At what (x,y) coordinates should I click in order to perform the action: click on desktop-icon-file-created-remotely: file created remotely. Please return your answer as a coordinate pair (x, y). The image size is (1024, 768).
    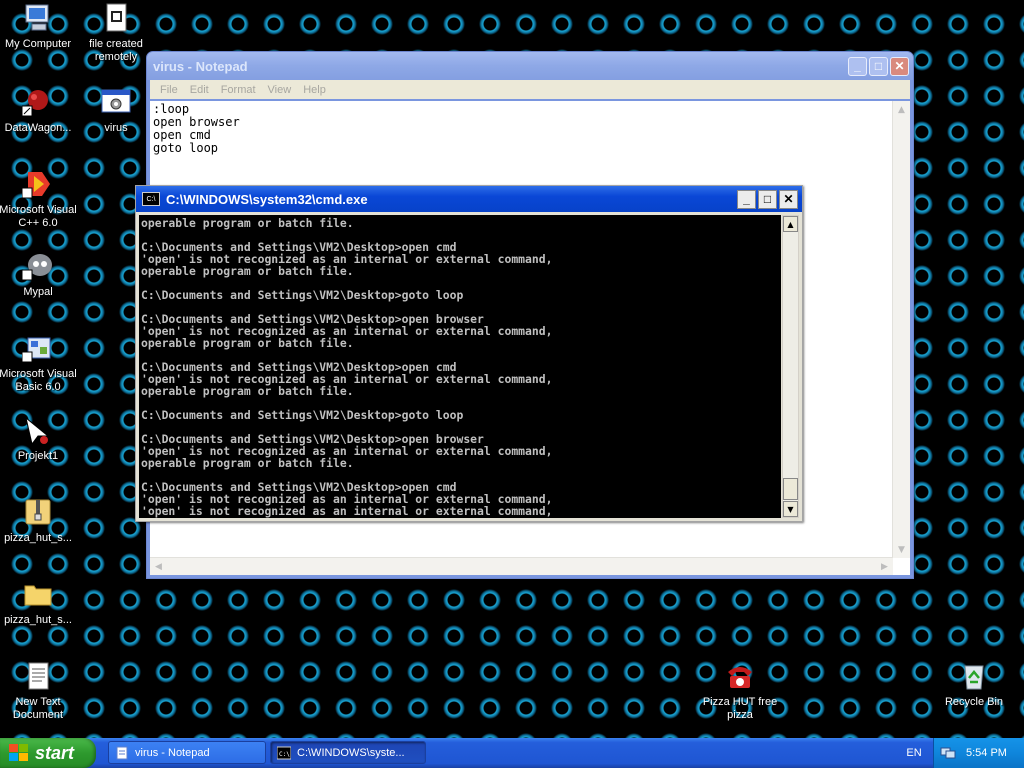
    Looking at the image, I should click on (116, 33).